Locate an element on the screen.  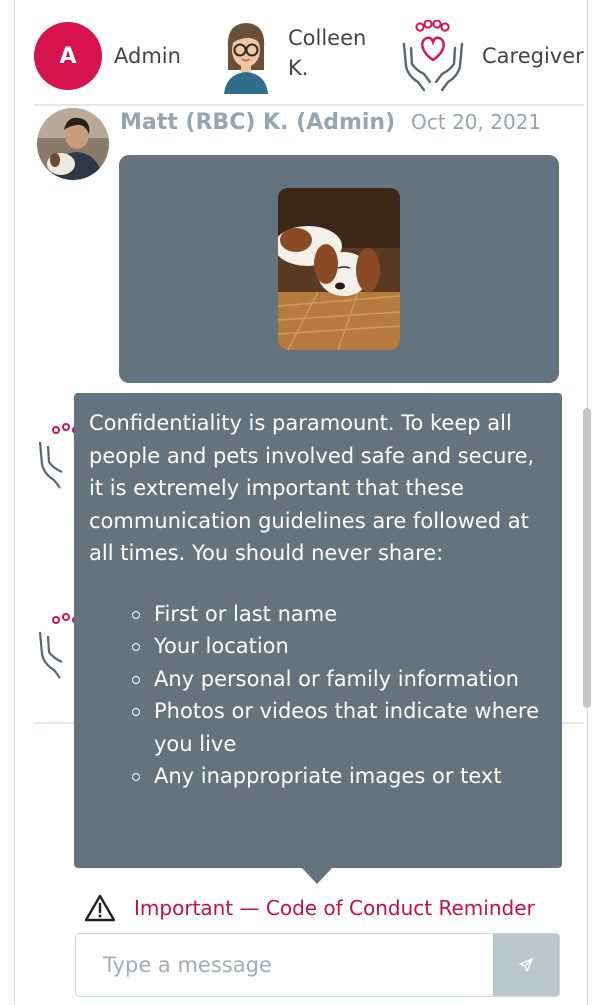
avatar: A is located at coordinates (68, 56).